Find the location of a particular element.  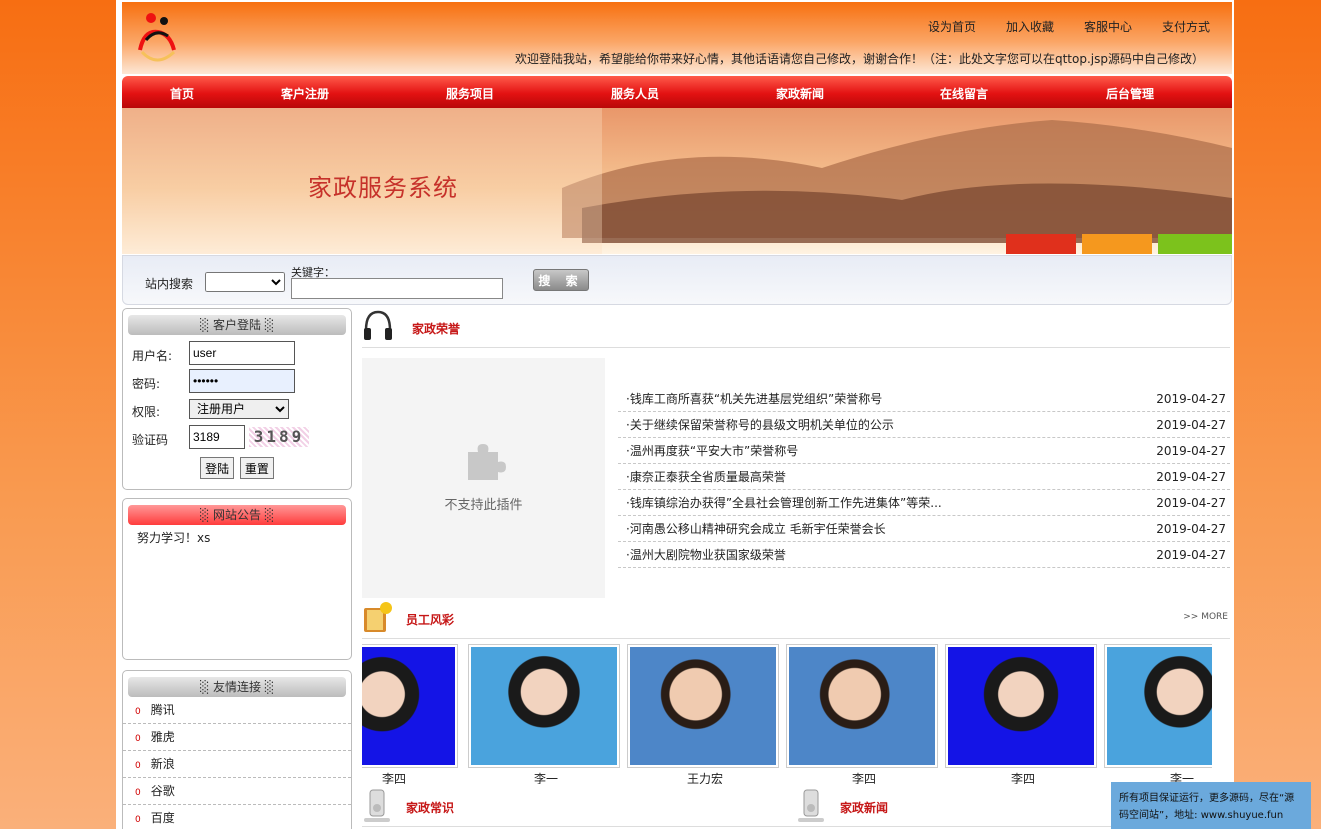

news-row: ·钱库工商所喜获“机关先进基层党组织”荣誉称号 2019-04-27 is located at coordinates (924, 399).